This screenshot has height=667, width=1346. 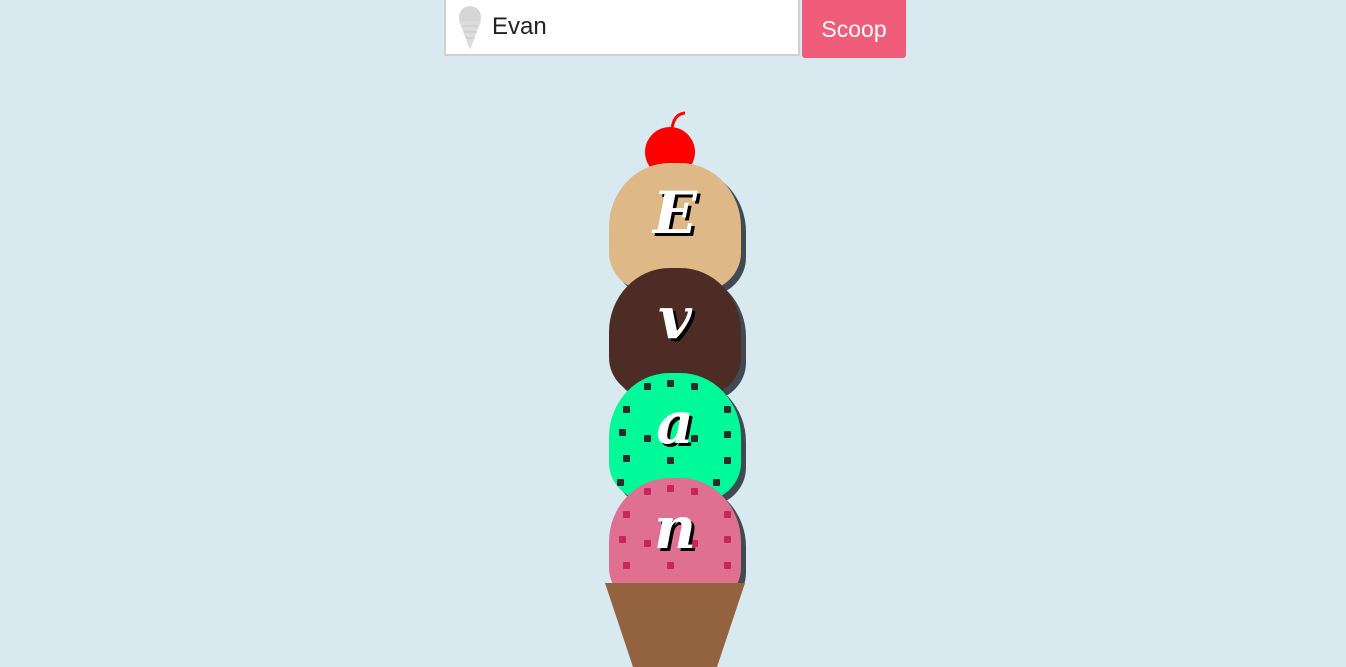 I want to click on scoop-letter: v, so click(x=675, y=318).